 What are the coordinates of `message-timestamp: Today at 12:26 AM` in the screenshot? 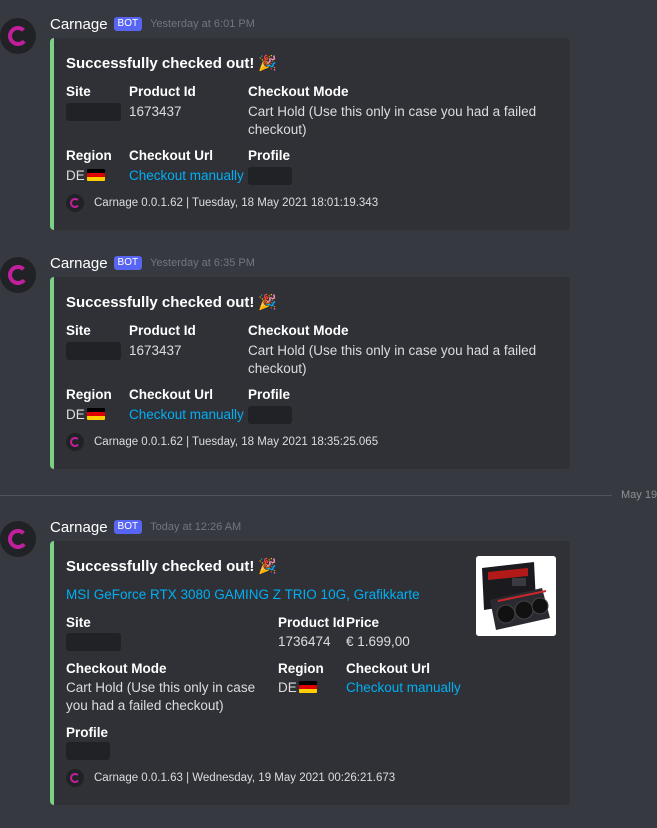 It's located at (195, 527).